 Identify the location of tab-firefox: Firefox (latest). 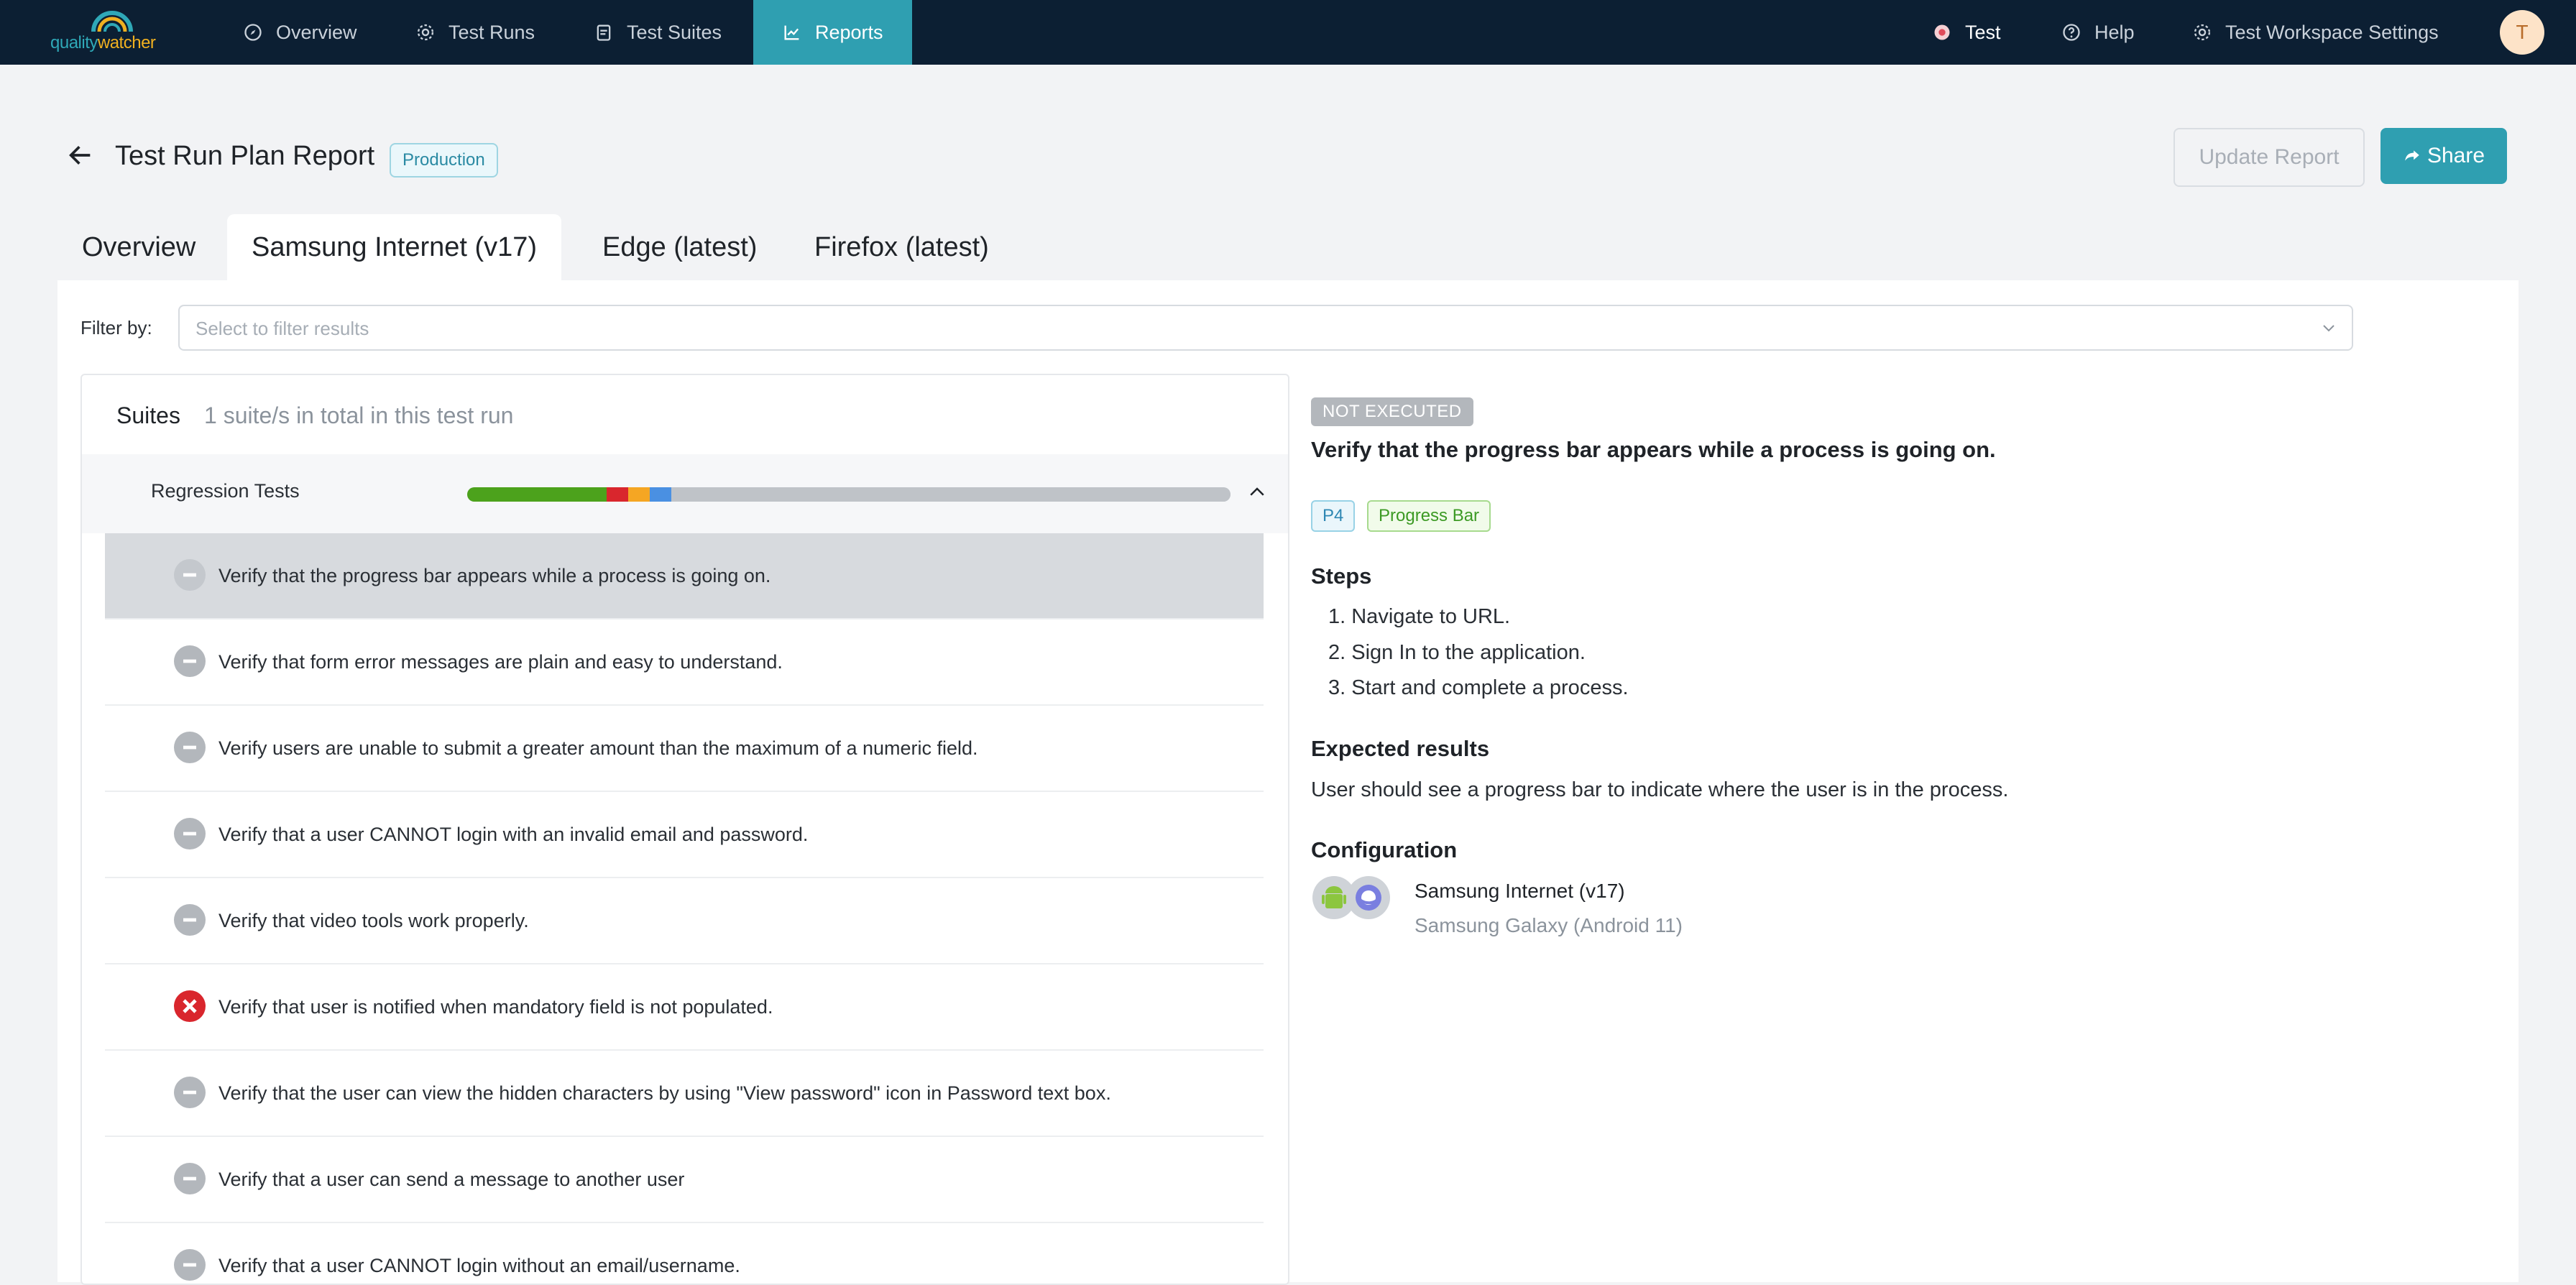
(901, 247).